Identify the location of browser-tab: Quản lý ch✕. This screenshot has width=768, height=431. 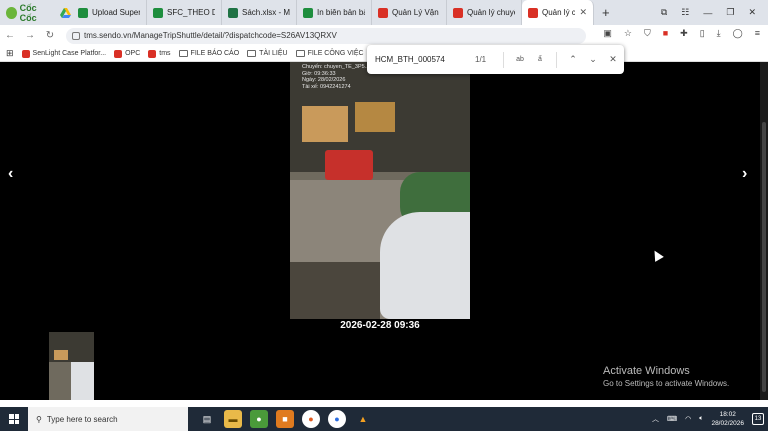
(558, 12).